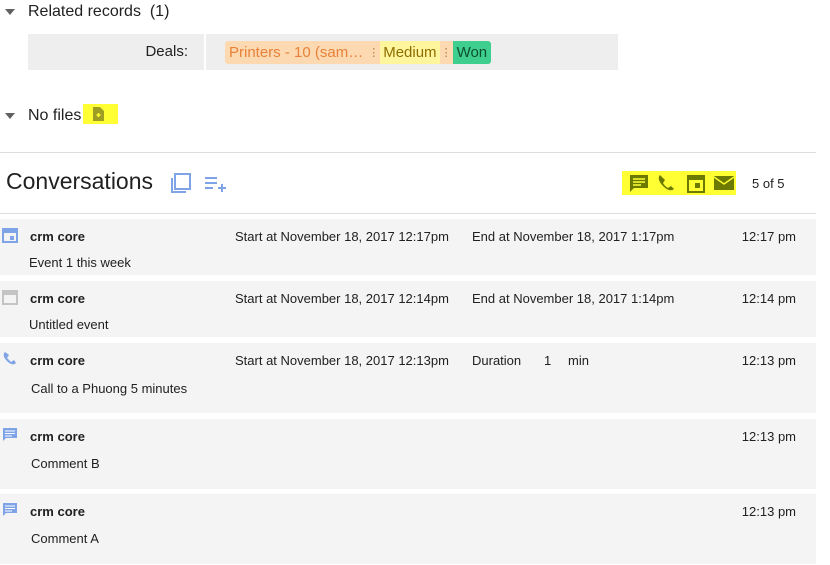 This screenshot has width=830, height=565. What do you see at coordinates (80, 181) in the screenshot?
I see `conversations-title: Conversations` at bounding box center [80, 181].